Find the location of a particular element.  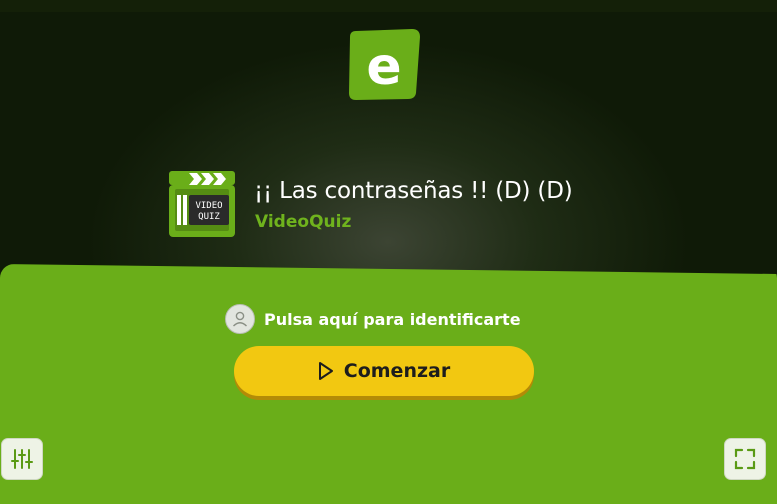

start-button: Comenzar is located at coordinates (384, 371).